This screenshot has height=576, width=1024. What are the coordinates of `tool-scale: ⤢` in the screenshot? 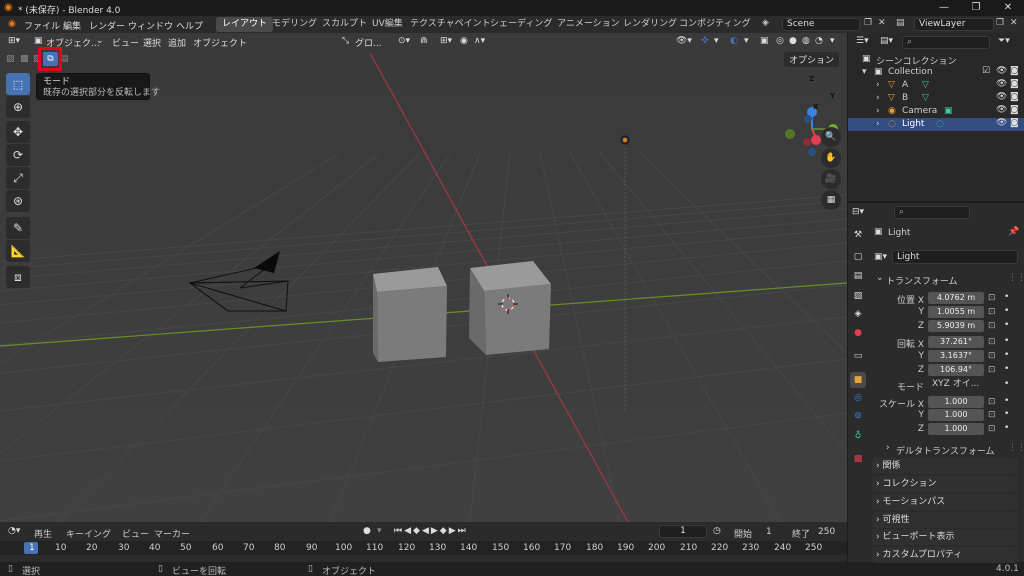 It's located at (18, 178).